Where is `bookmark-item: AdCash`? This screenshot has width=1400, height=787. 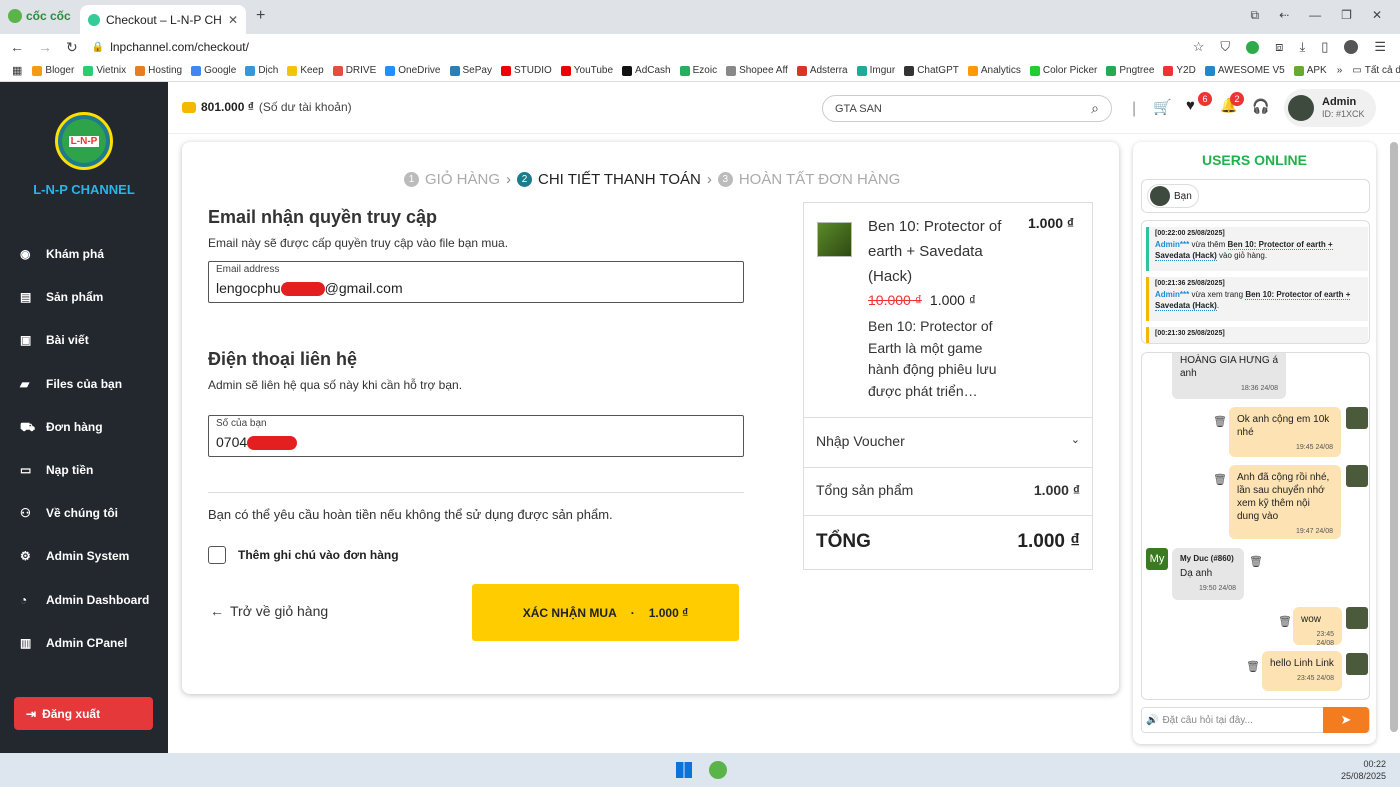
bookmark-item: AdCash is located at coordinates (646, 70).